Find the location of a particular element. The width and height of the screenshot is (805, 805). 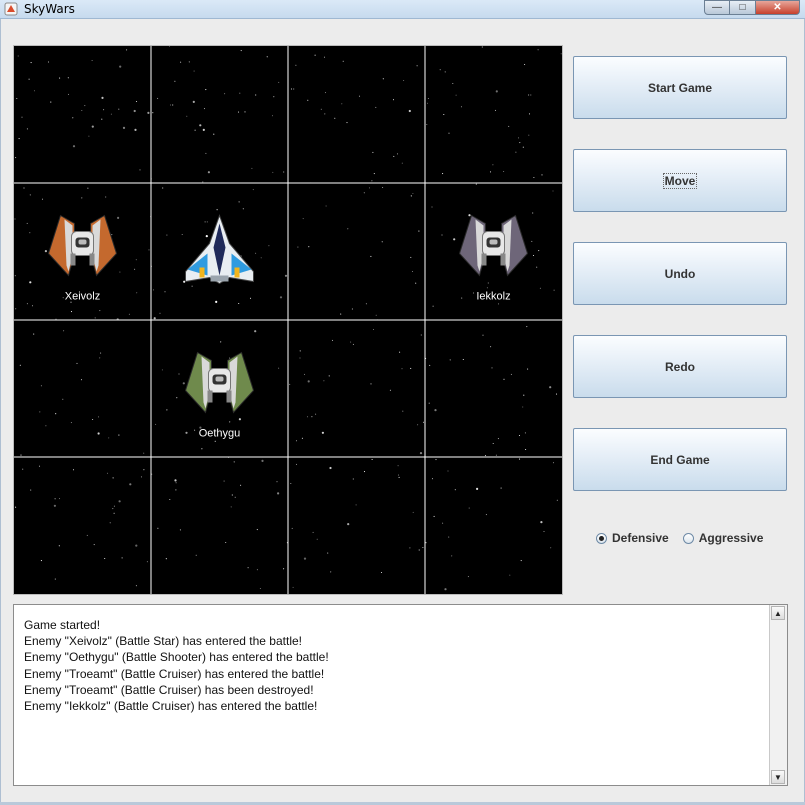

start-game-label: Start Game is located at coordinates (680, 87).